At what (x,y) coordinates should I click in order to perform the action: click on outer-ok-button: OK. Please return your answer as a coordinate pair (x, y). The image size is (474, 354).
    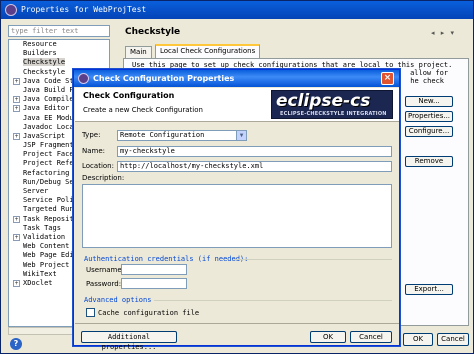
    Looking at the image, I should click on (418, 339).